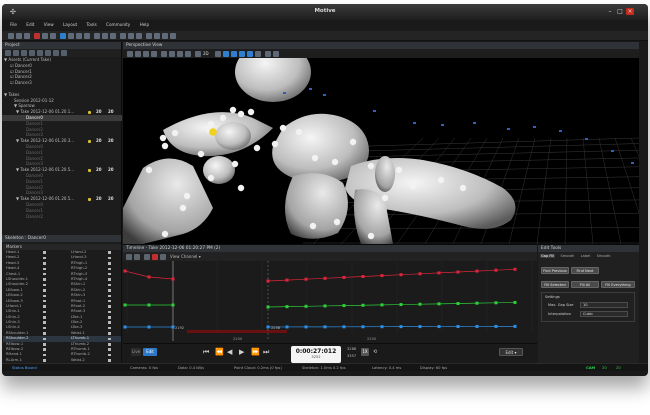 Image resolution: width=650 pixels, height=415 pixels. I want to click on live-mode-button: Live, so click(136, 352).